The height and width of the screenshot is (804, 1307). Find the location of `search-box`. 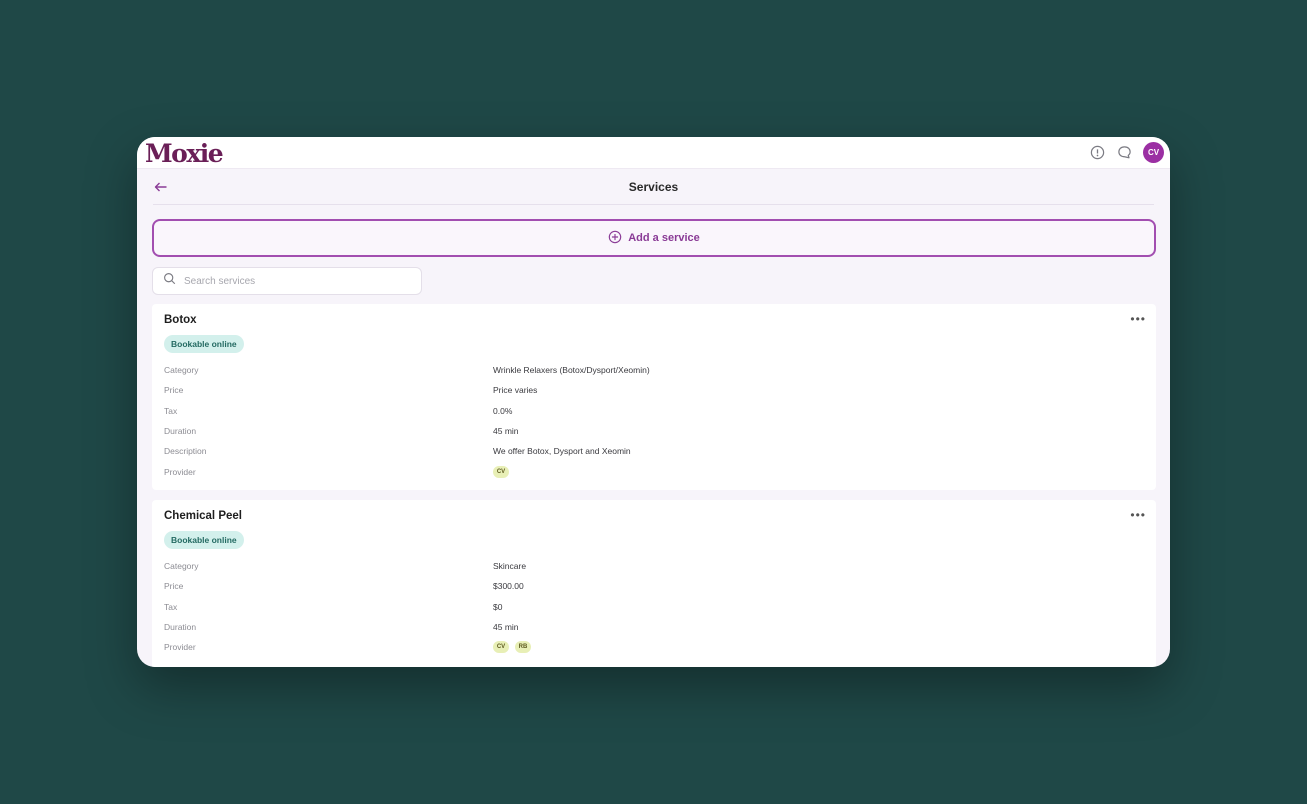

search-box is located at coordinates (287, 281).